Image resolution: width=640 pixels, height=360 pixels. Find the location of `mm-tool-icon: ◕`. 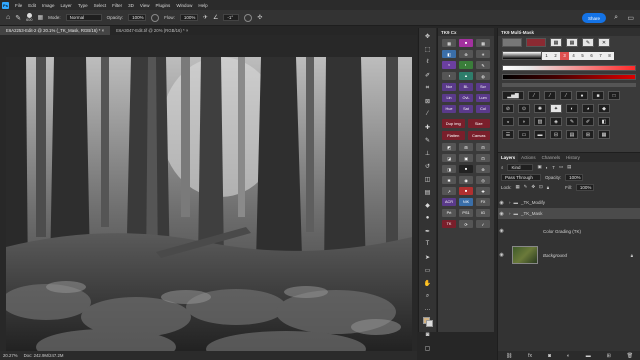

mm-tool-icon: ◕ is located at coordinates (588, 108).